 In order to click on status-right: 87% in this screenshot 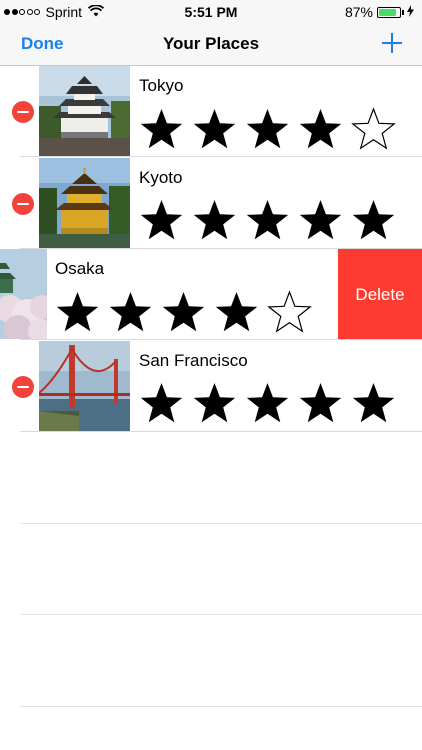, I will do `click(379, 12)`.